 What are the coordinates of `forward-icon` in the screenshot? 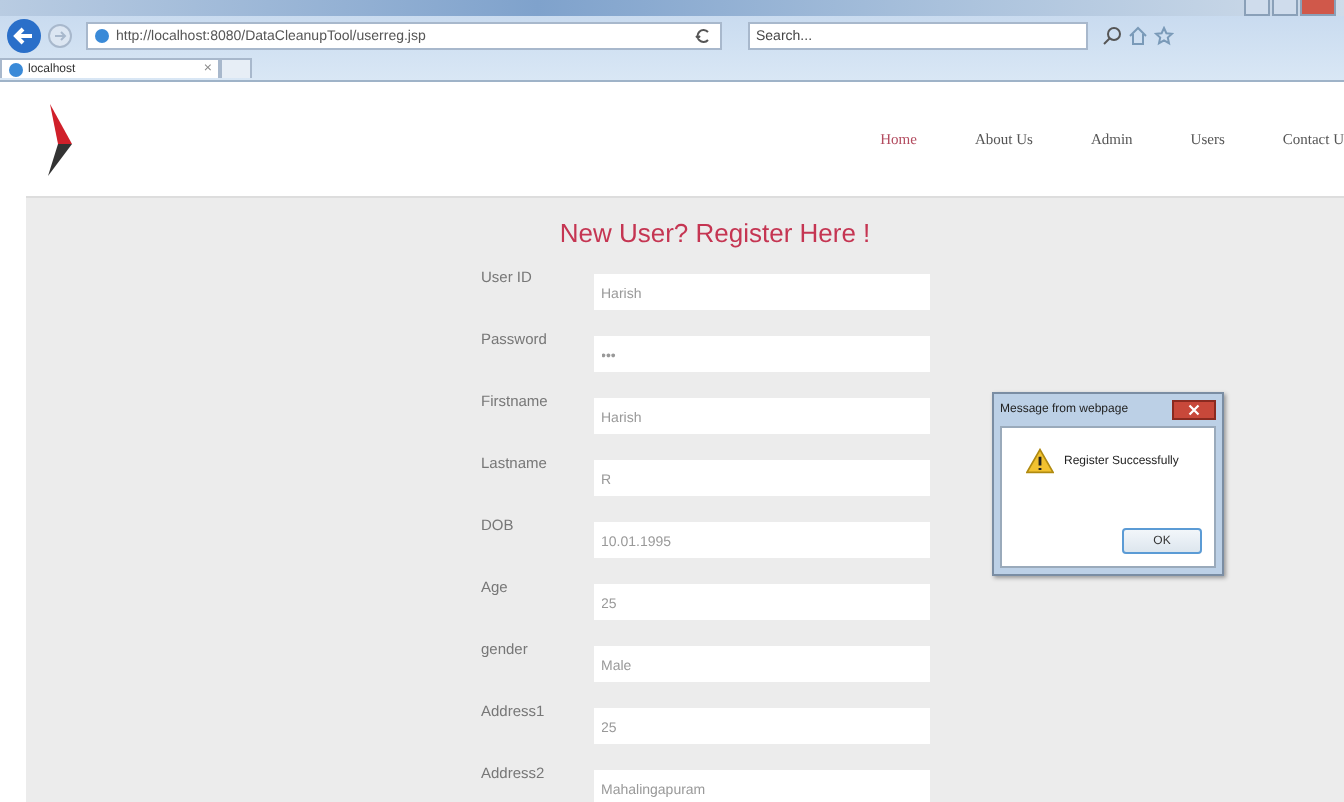 It's located at (60, 36).